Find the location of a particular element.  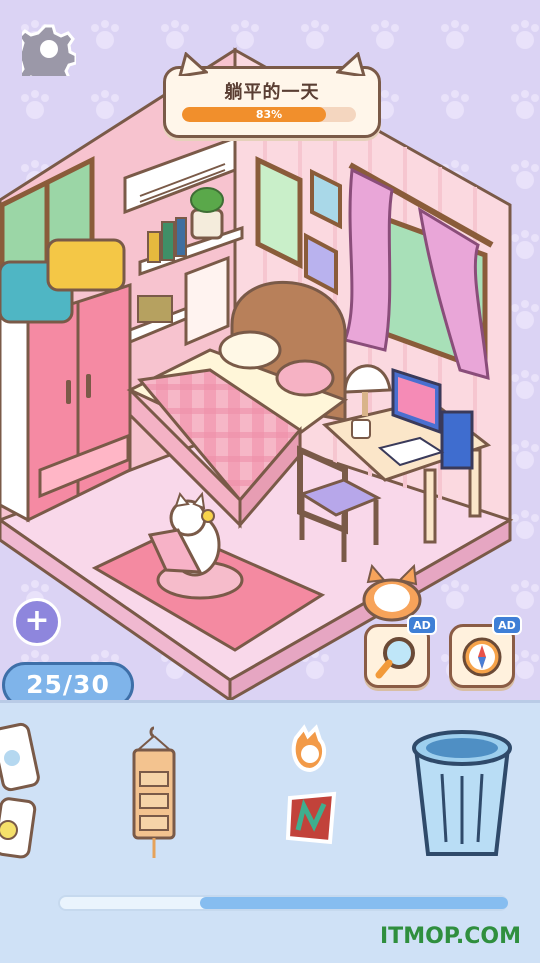

compass-hint-button: AD is located at coordinates (485, 651).